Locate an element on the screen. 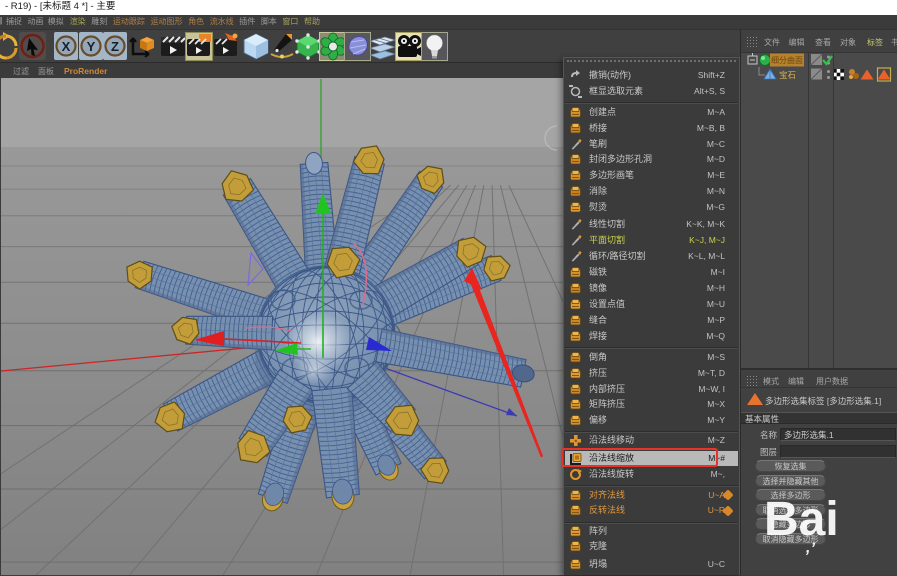 This screenshot has height=576, width=897. svg-text: ProRender is located at coordinates (86, 71).